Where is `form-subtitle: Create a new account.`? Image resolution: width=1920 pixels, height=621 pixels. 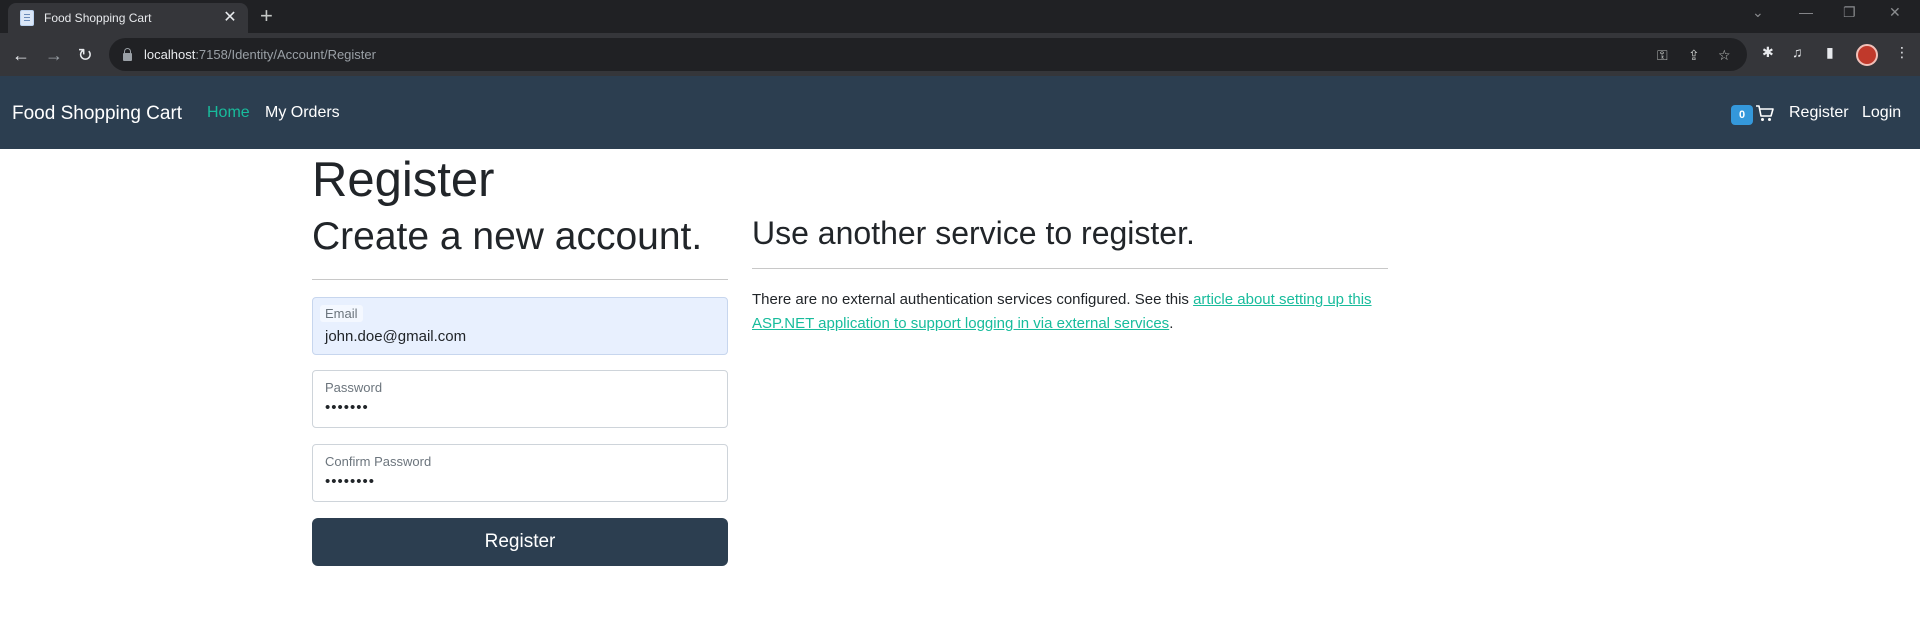
form-subtitle: Create a new account. is located at coordinates (507, 236).